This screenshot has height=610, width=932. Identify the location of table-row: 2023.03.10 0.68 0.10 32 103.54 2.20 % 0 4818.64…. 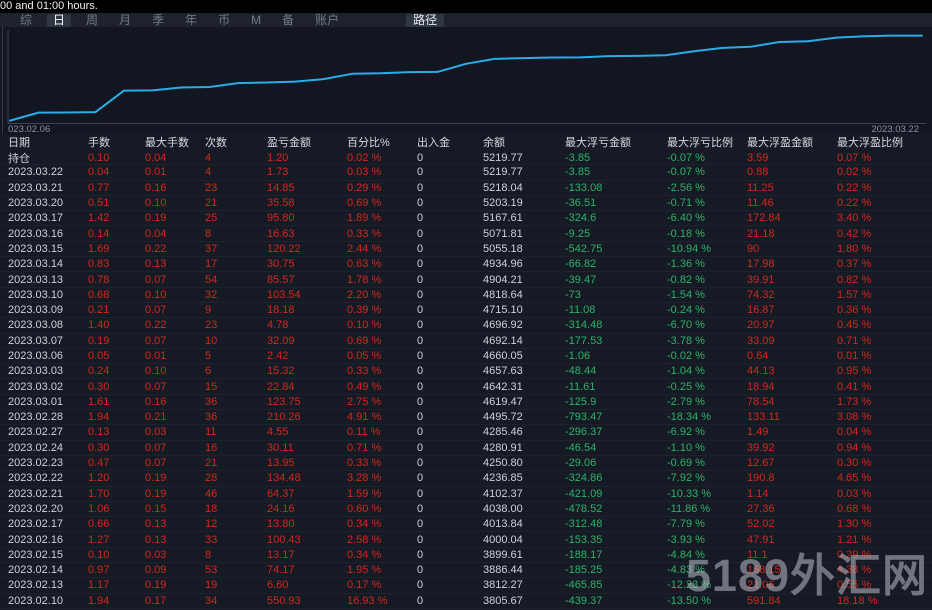
(466, 295).